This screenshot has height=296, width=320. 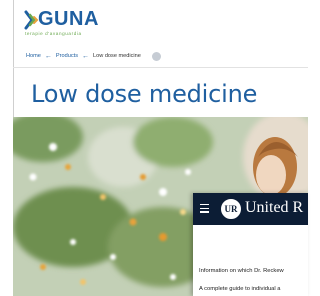 What do you see at coordinates (241, 271) in the screenshot?
I see `popup-info-line: Information on which Dr. Reckew` at bounding box center [241, 271].